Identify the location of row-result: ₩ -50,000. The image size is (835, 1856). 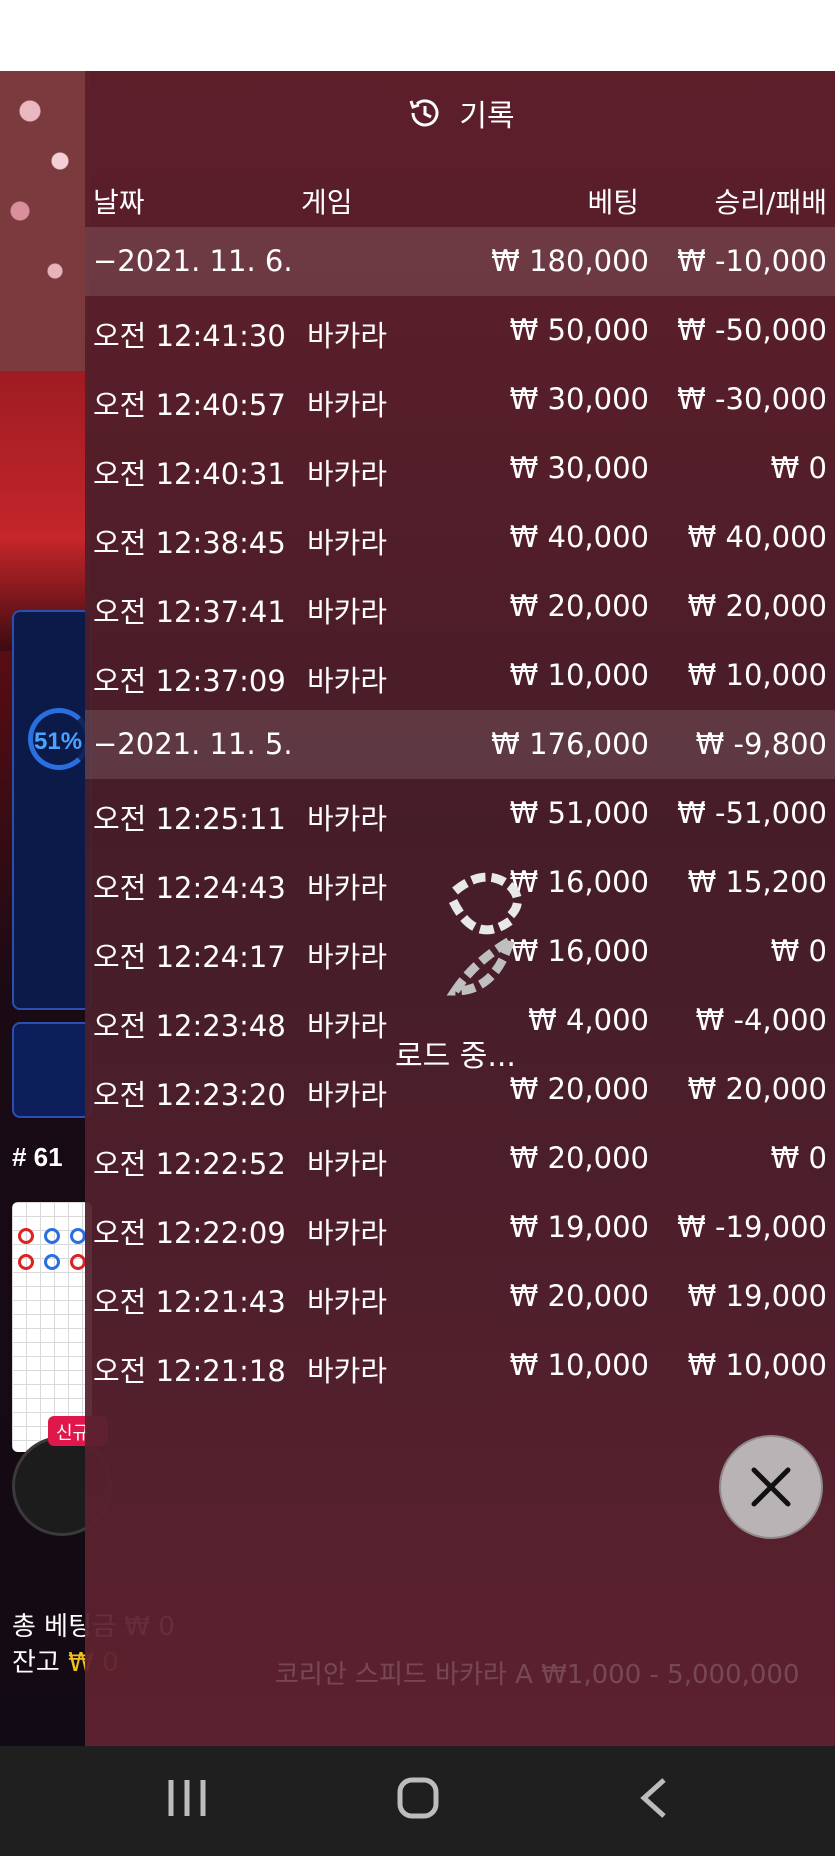
(752, 330).